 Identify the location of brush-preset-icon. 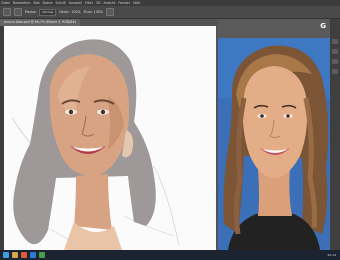
(7, 12).